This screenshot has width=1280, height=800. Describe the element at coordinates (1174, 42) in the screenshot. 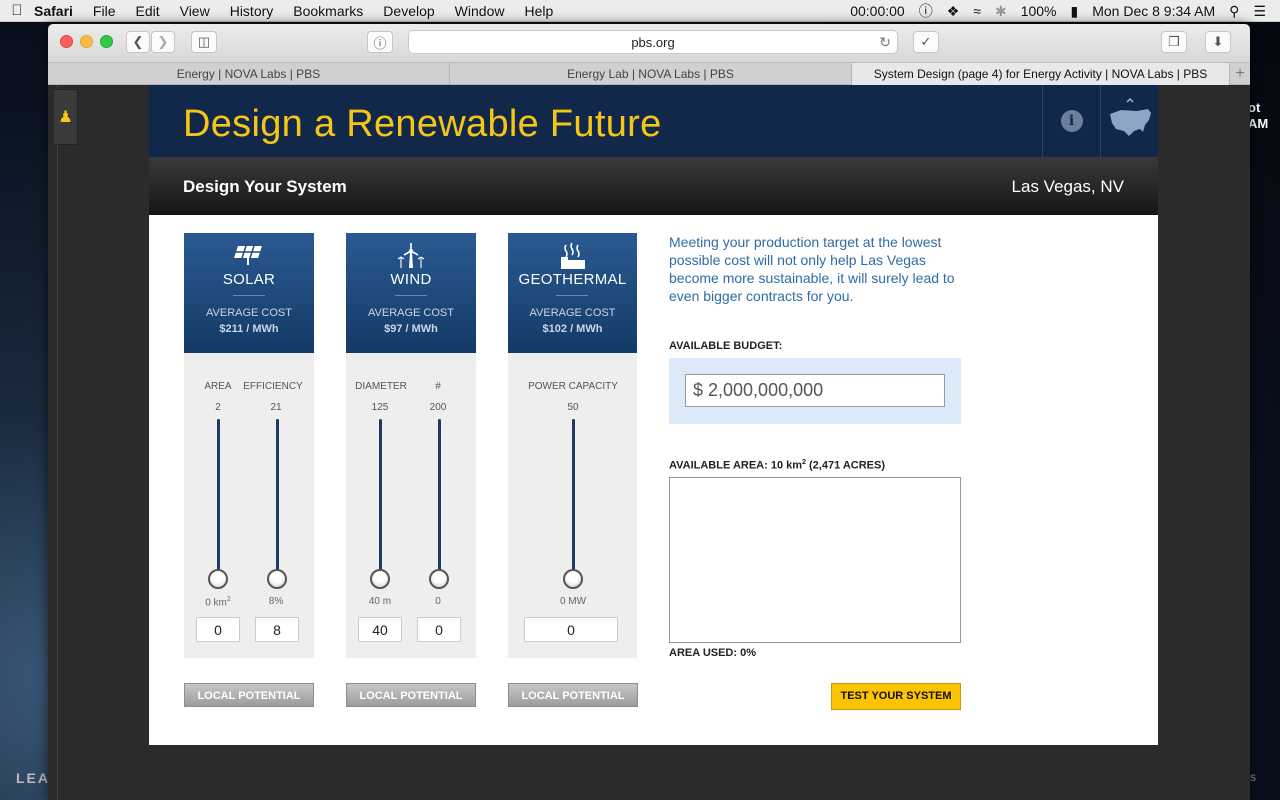

I see `show-tabs-icon: ❐` at that location.